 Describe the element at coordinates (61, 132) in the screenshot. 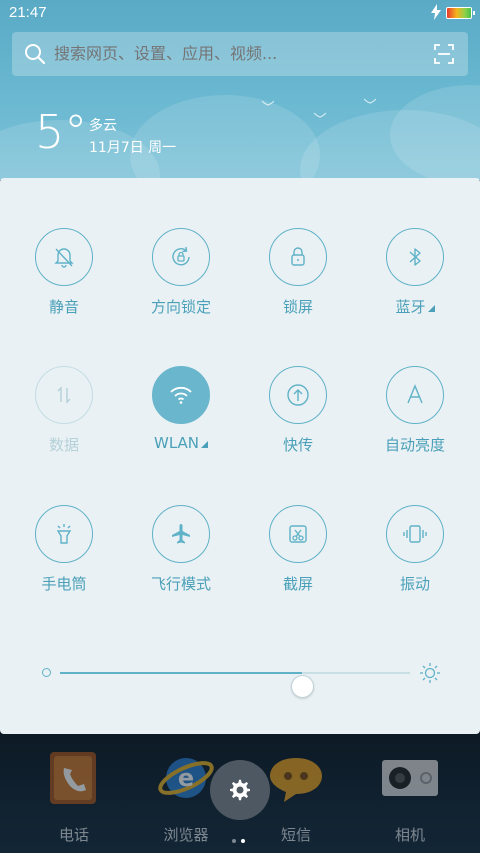

I see `temperature: 5°` at that location.